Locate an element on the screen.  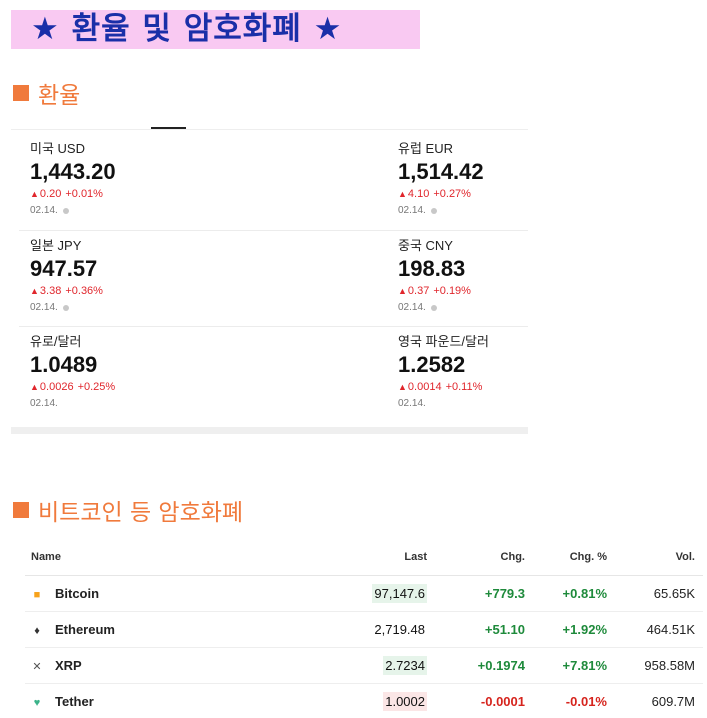
coin-name: Ethereum is located at coordinates (85, 629).